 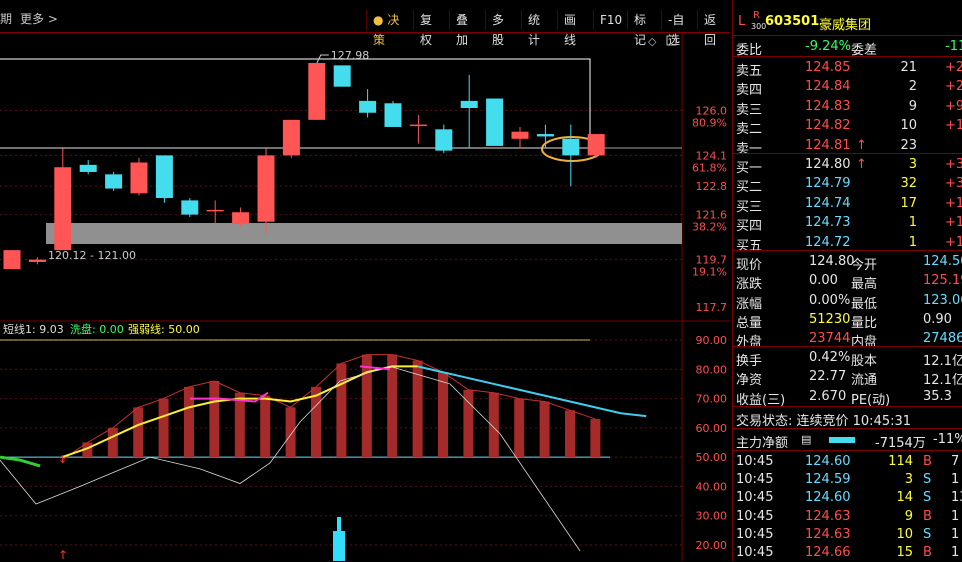 What do you see at coordinates (953, 223) in the screenshot?
I see `bid-change: +1` at bounding box center [953, 223].